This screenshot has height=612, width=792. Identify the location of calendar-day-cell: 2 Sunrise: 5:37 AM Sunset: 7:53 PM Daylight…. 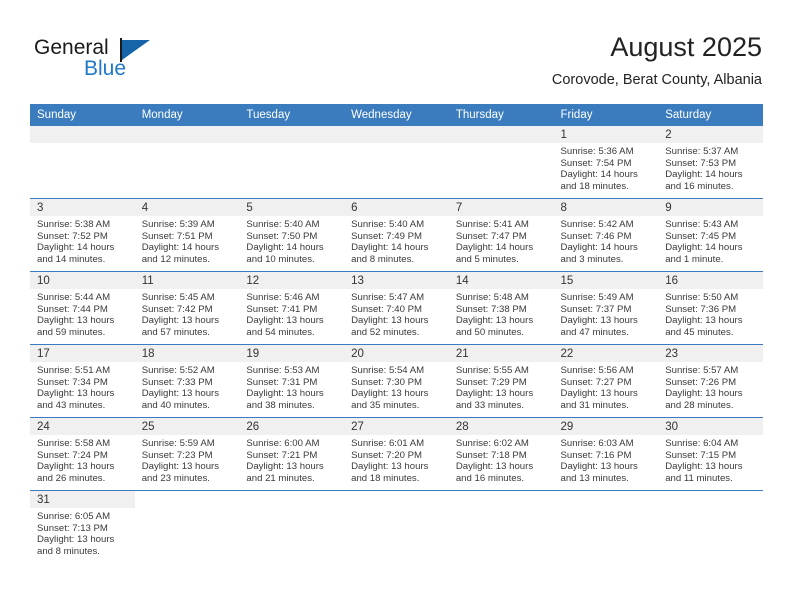
(710, 162).